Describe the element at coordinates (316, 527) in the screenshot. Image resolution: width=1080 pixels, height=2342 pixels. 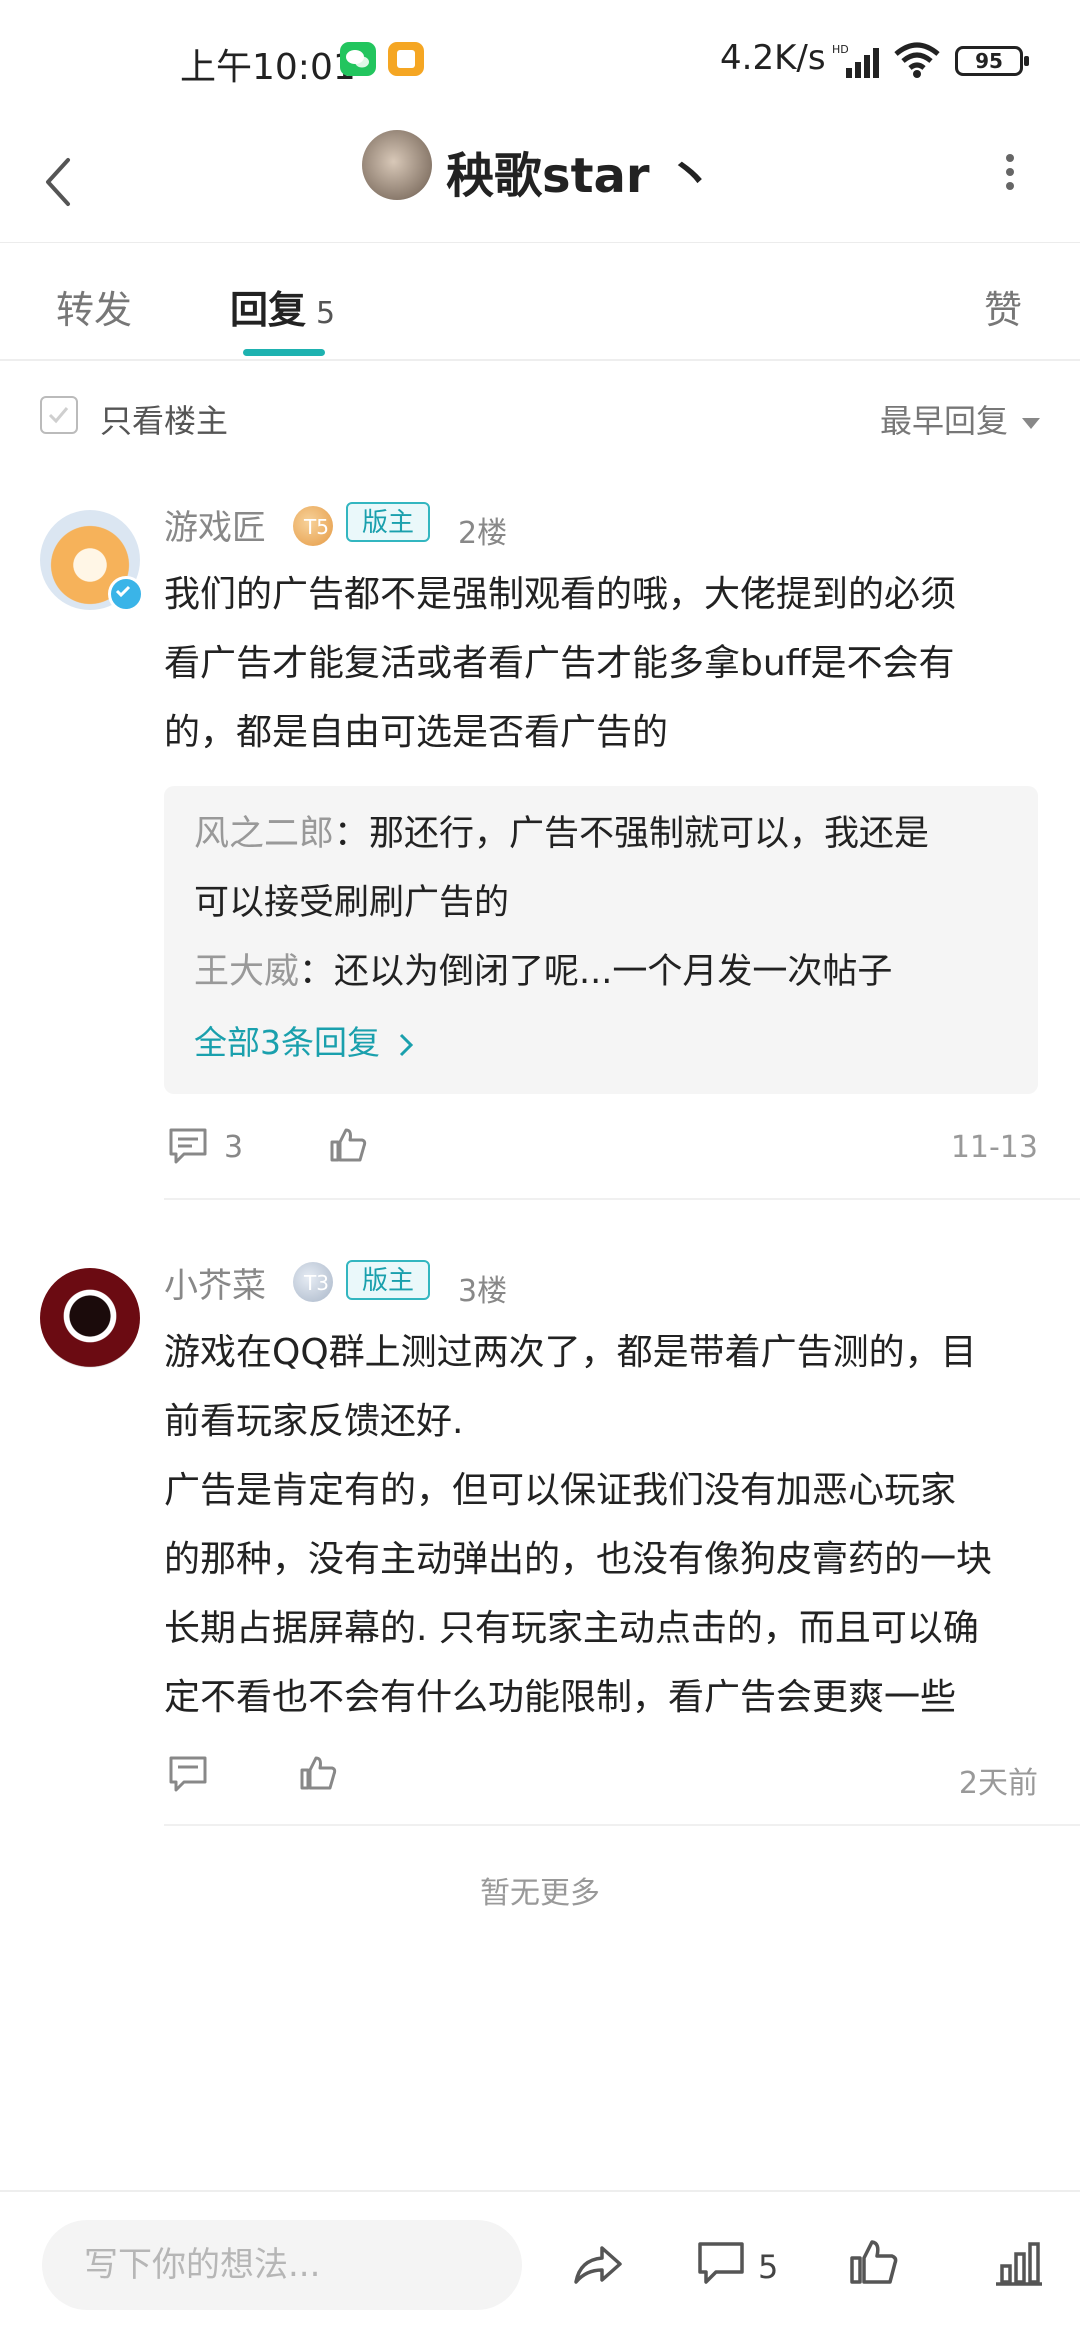
I see `svg-text: T5` at that location.